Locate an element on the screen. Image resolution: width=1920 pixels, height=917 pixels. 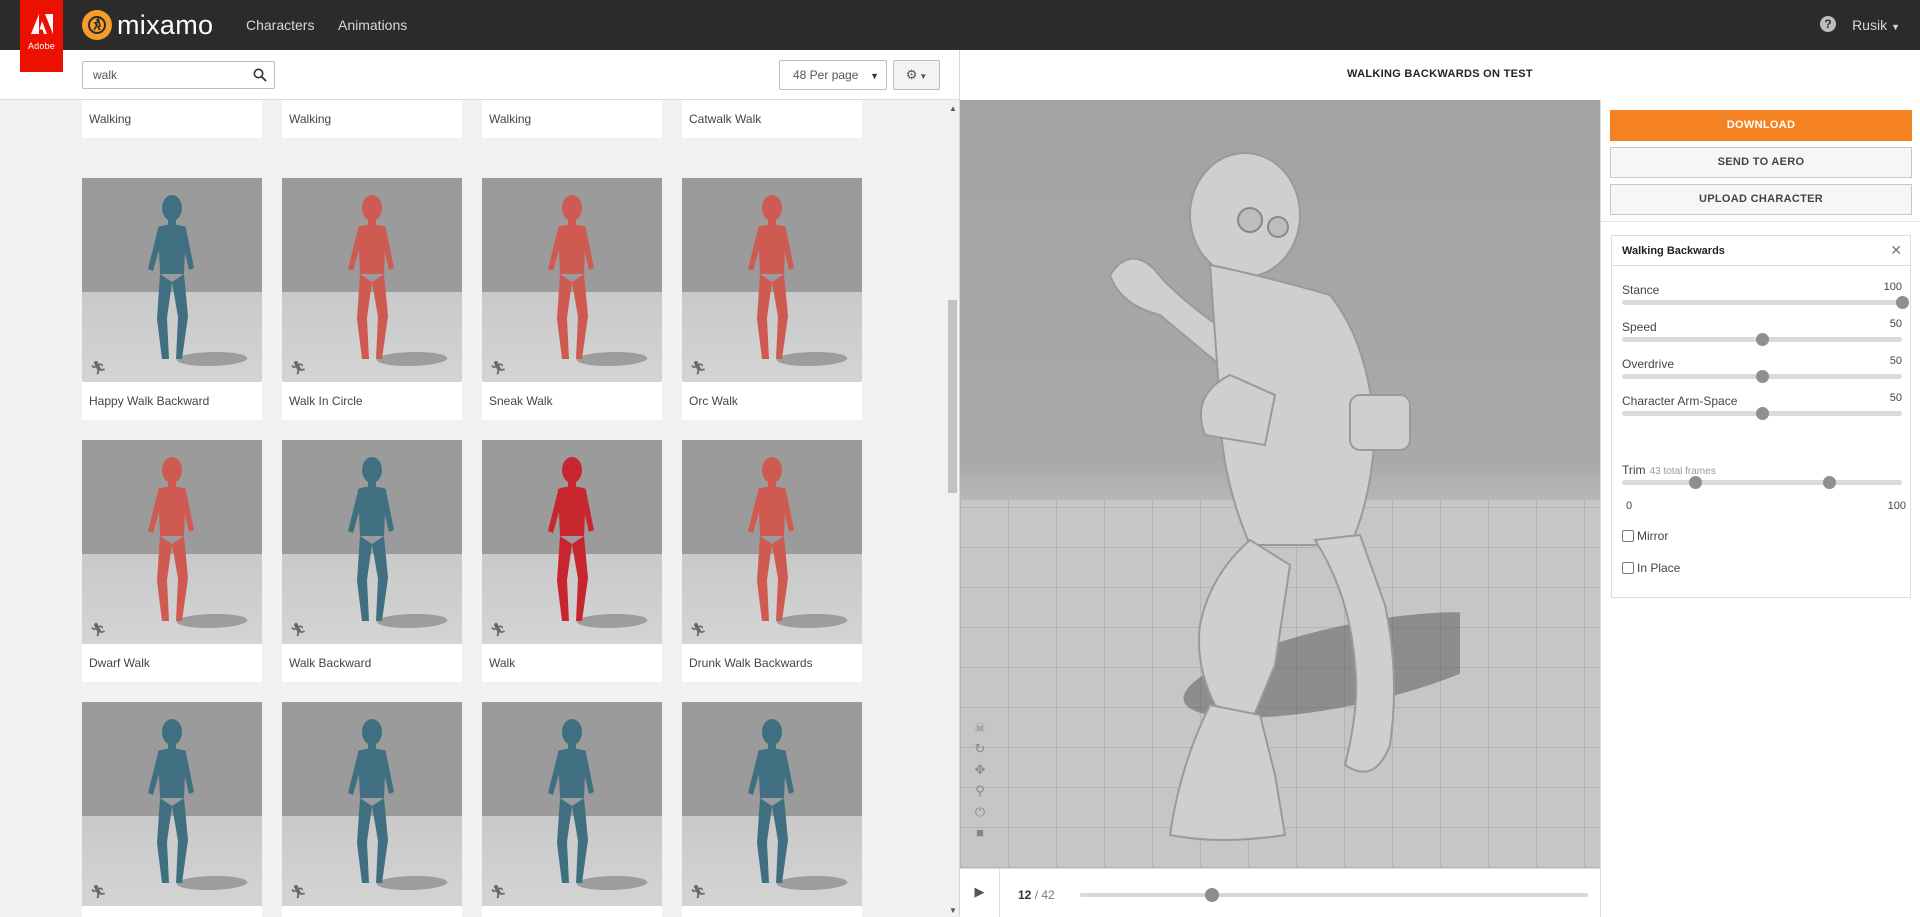
param-character-arm-space-slider is located at coordinates (1762, 413).